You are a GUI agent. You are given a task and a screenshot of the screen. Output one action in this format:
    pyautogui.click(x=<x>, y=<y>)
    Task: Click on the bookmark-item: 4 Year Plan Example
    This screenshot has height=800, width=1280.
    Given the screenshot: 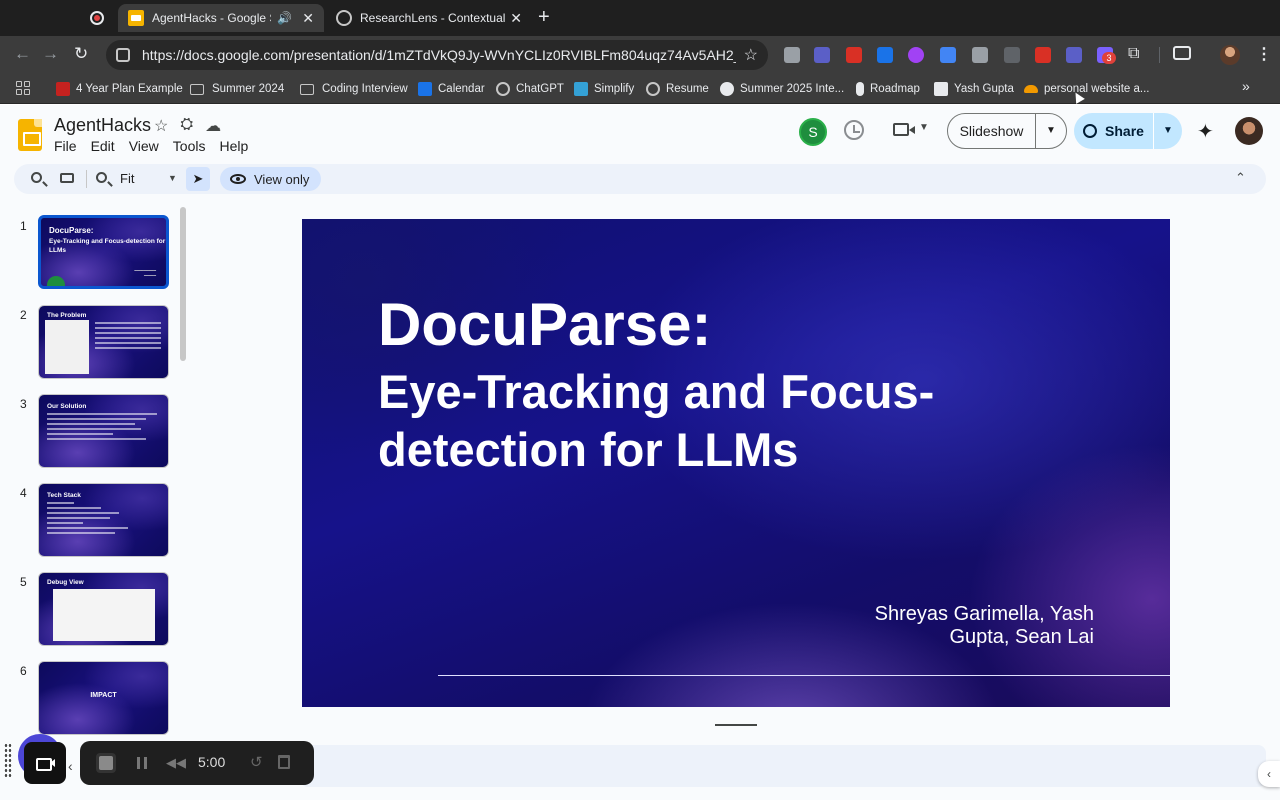 What is the action you would take?
    pyautogui.click(x=119, y=89)
    